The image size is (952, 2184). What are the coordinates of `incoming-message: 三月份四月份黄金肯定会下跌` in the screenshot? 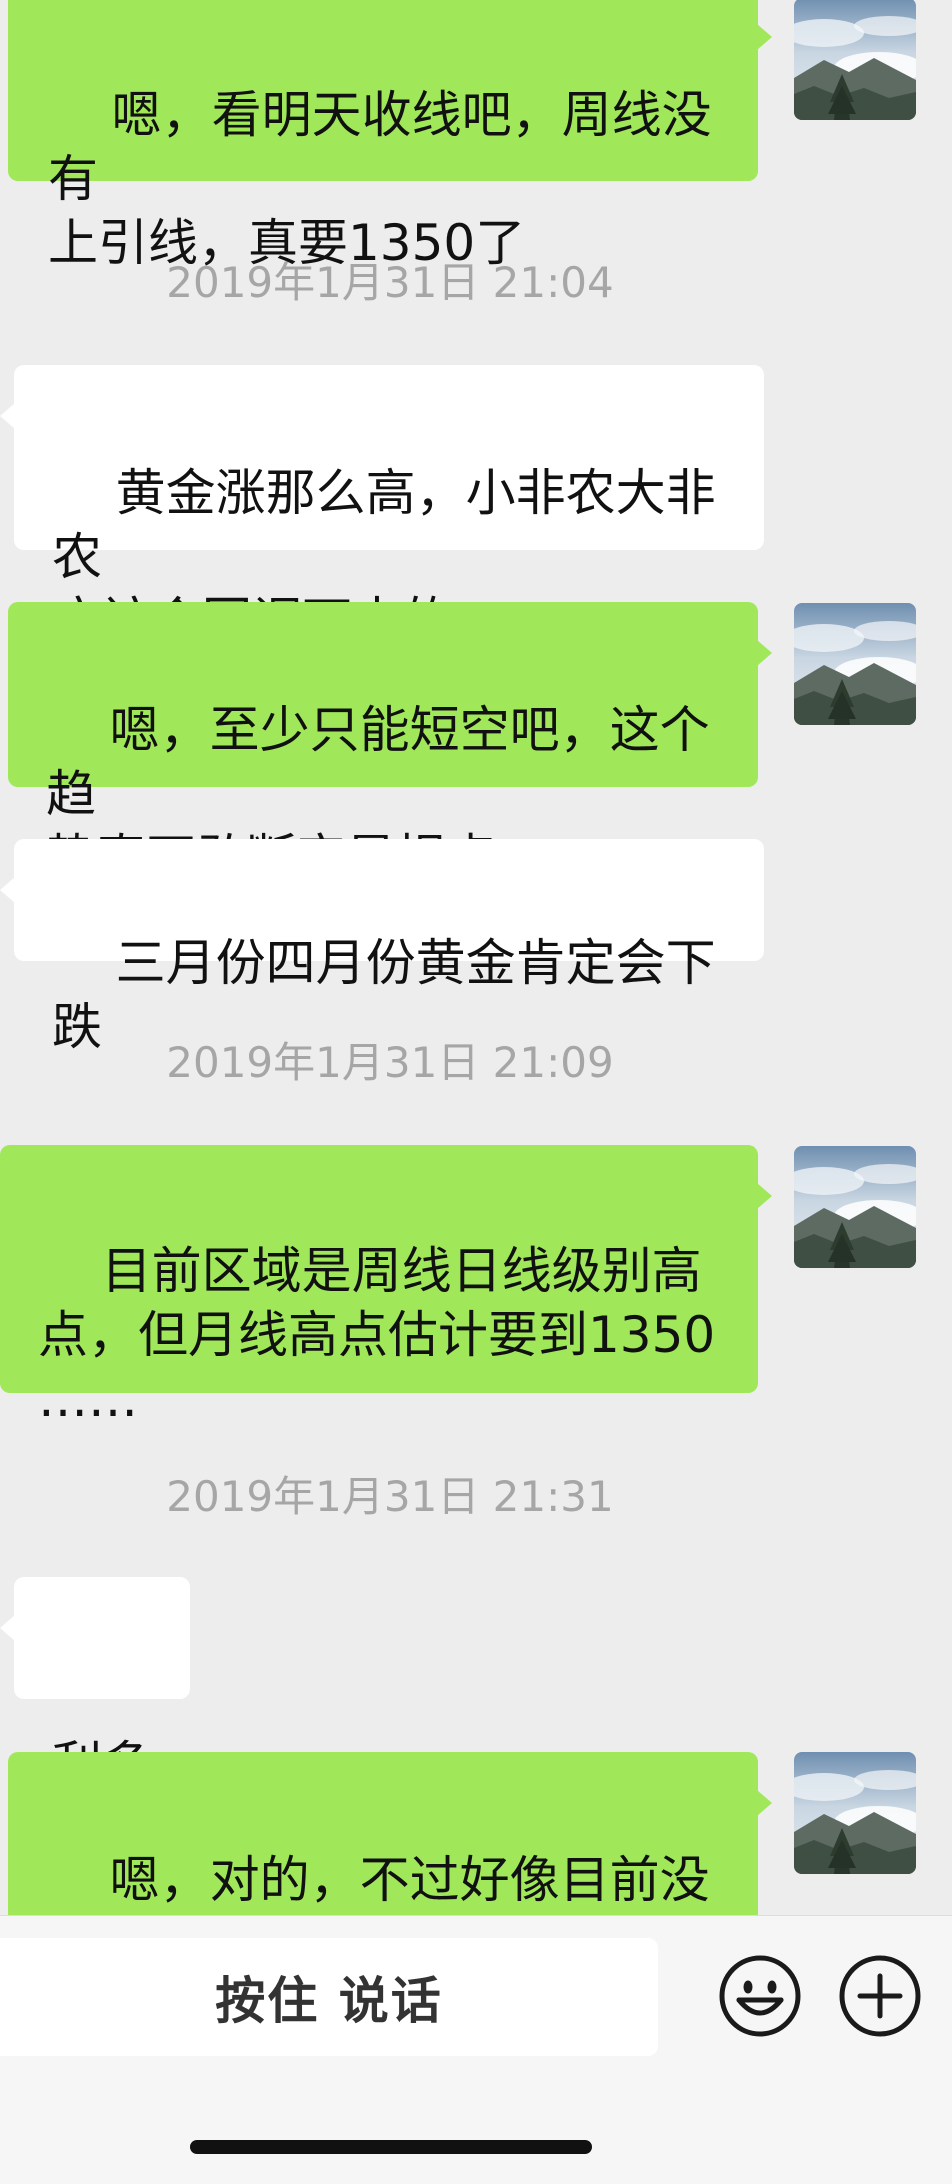 It's located at (382, 947).